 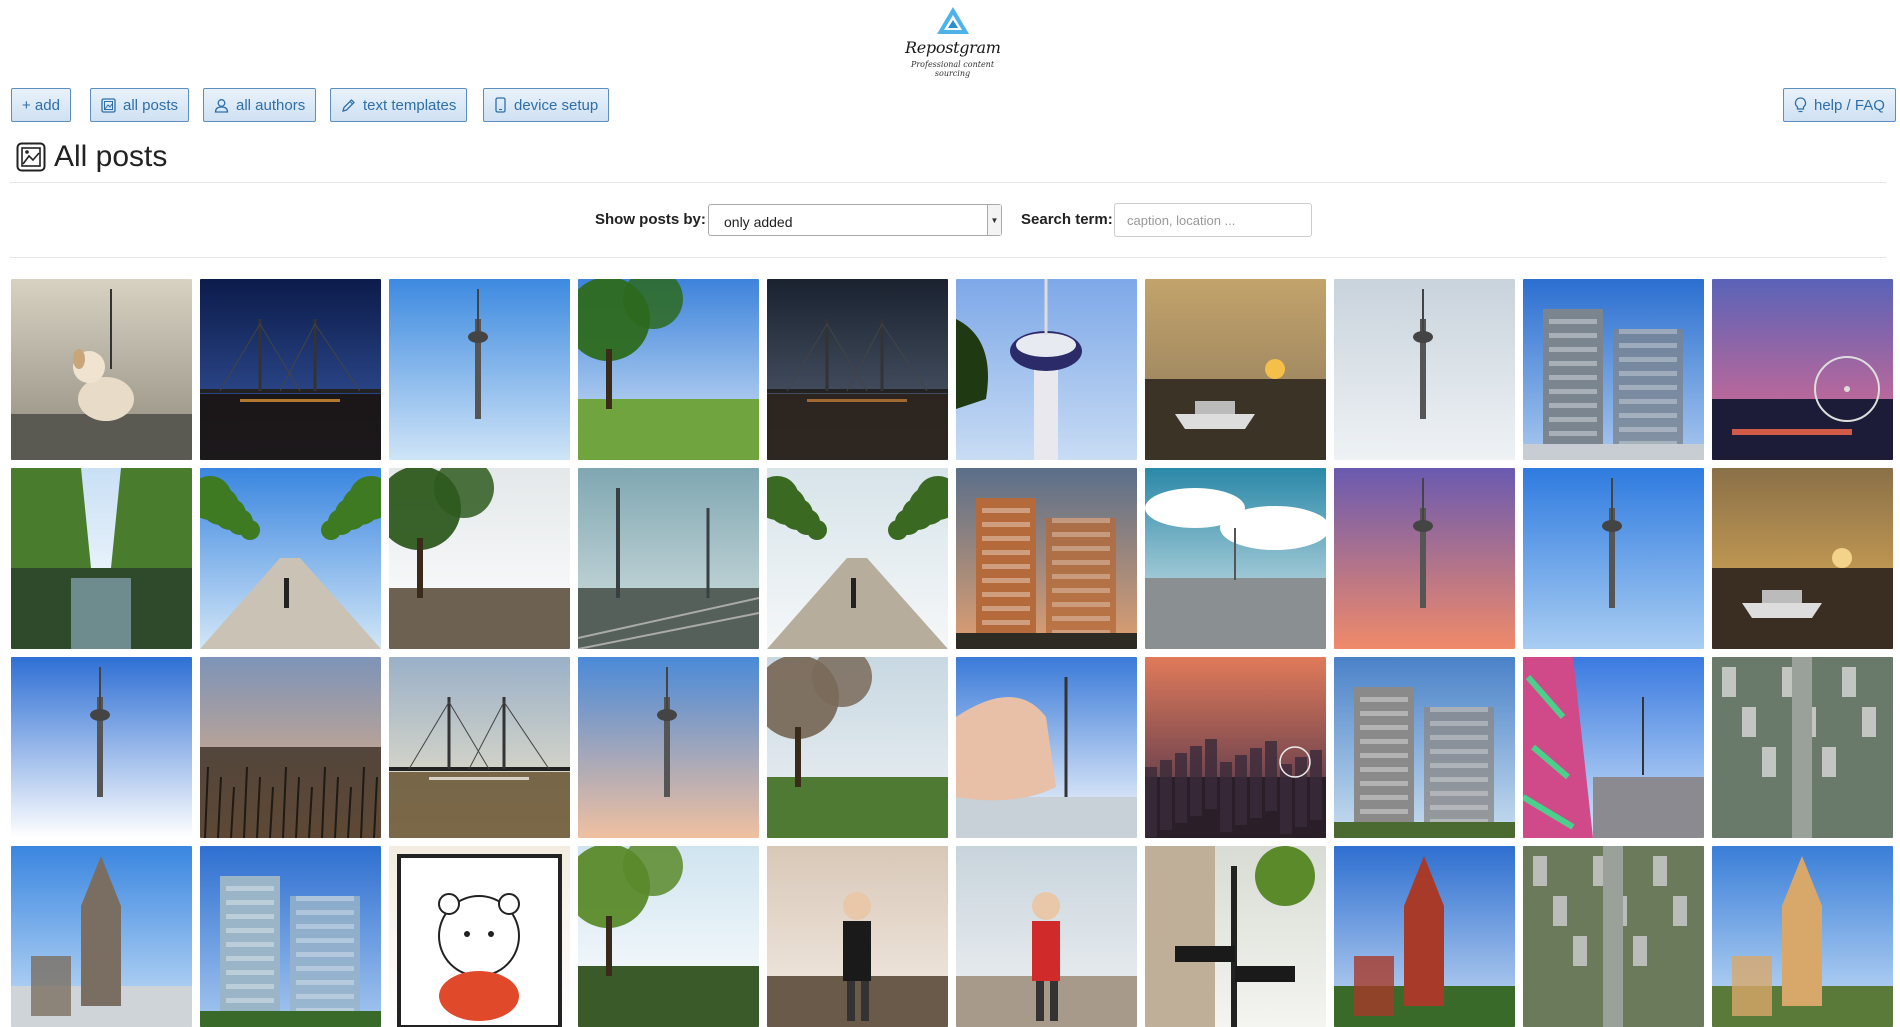 I want to click on show-posts-select: only added ▼, so click(x=855, y=220).